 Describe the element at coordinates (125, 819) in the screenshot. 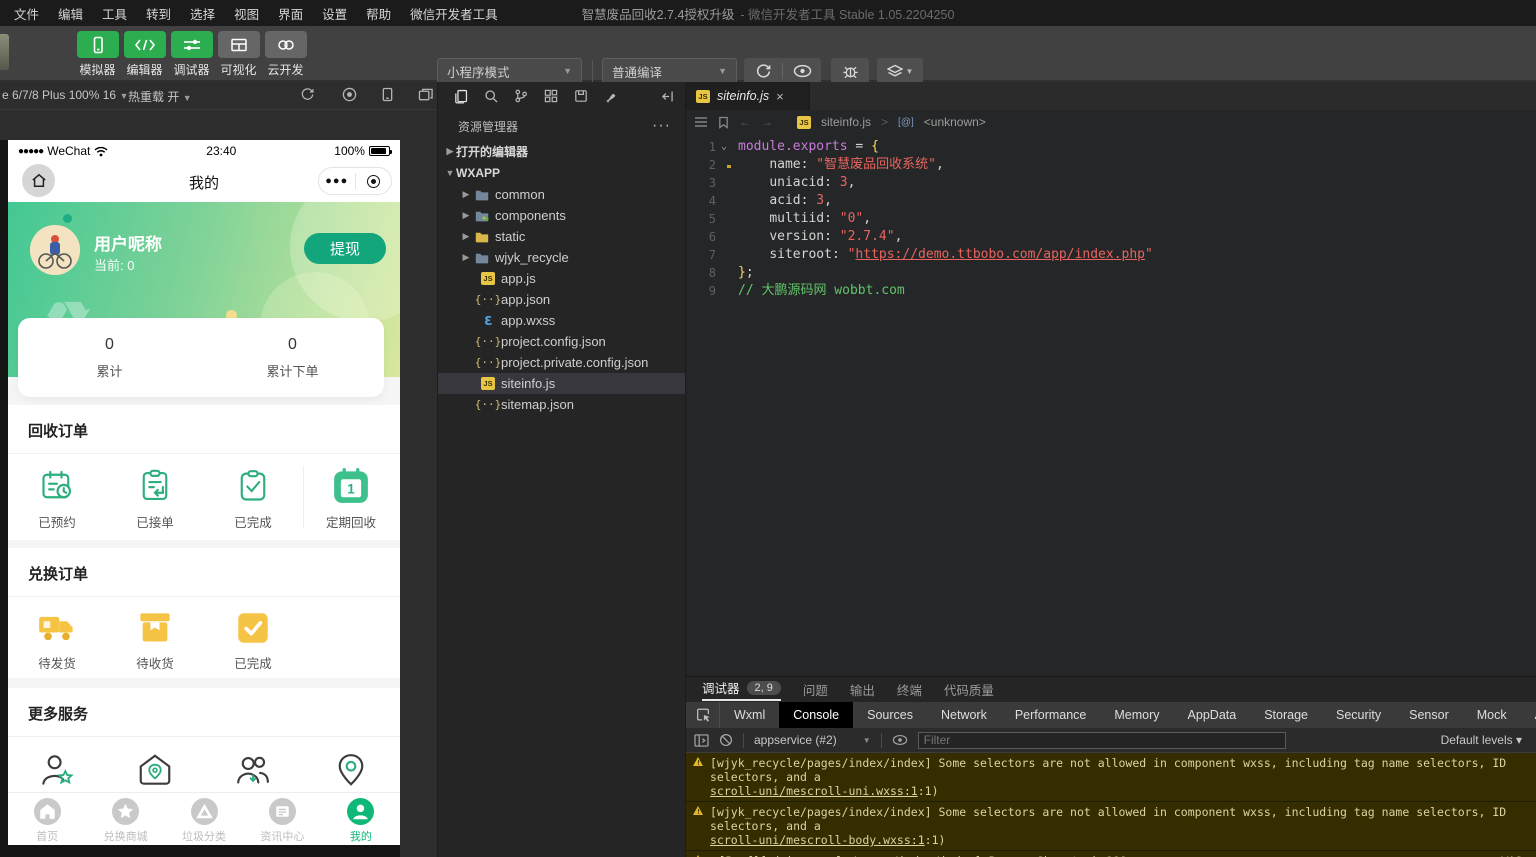

I see `tab-exchange-mall: 兑换商城` at that location.